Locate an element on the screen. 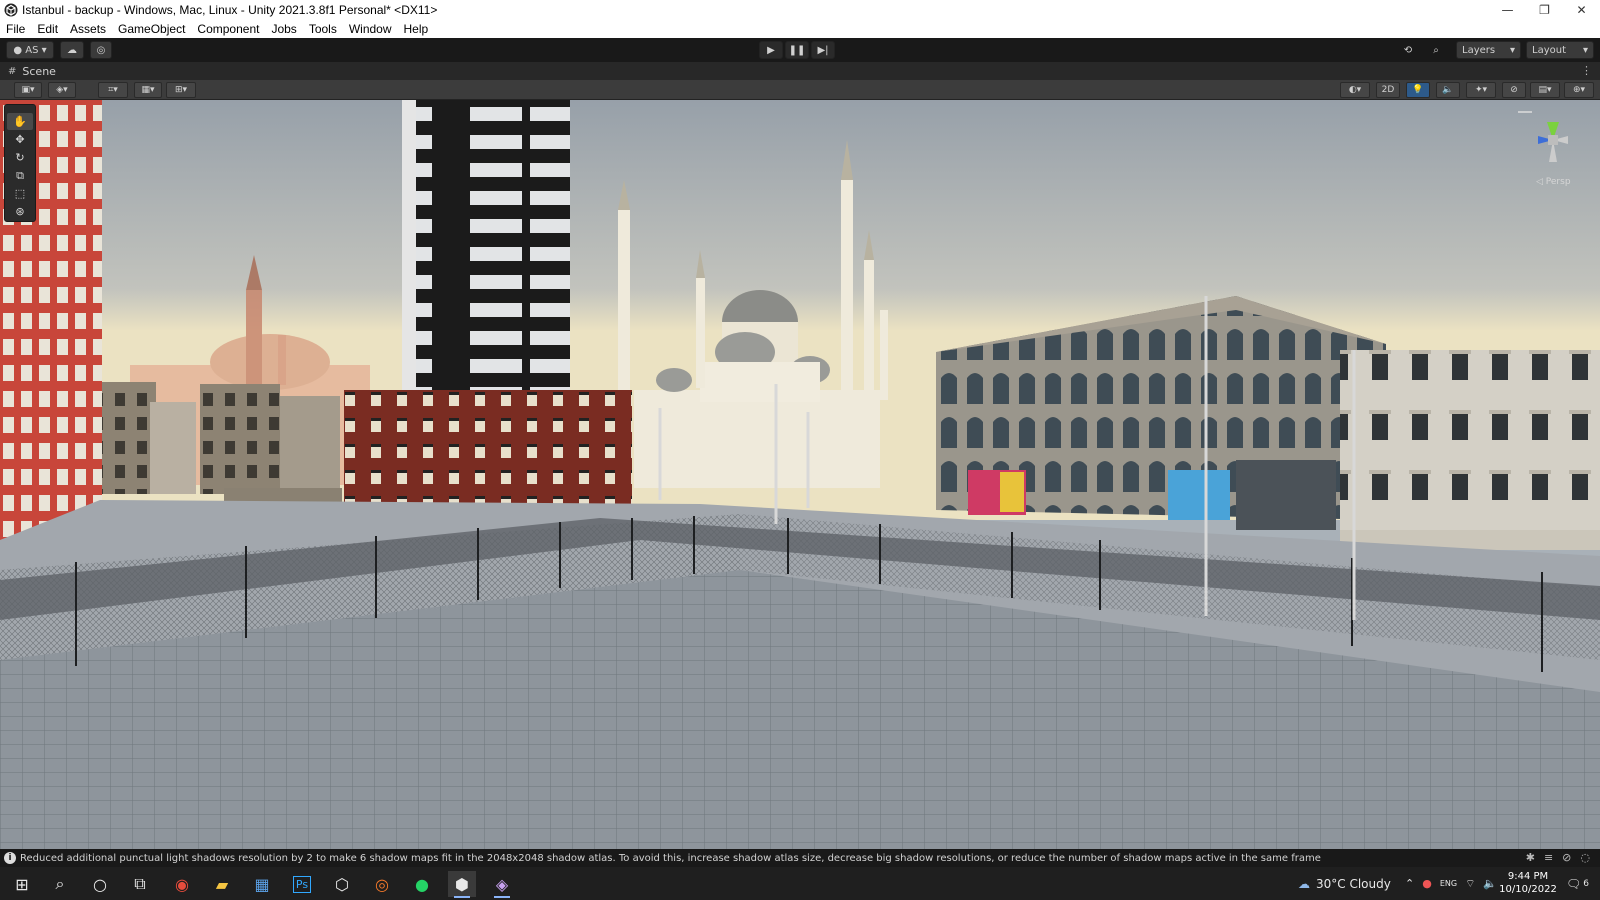 The image size is (1600, 900). rect-tool: ⬚ is located at coordinates (20, 193).